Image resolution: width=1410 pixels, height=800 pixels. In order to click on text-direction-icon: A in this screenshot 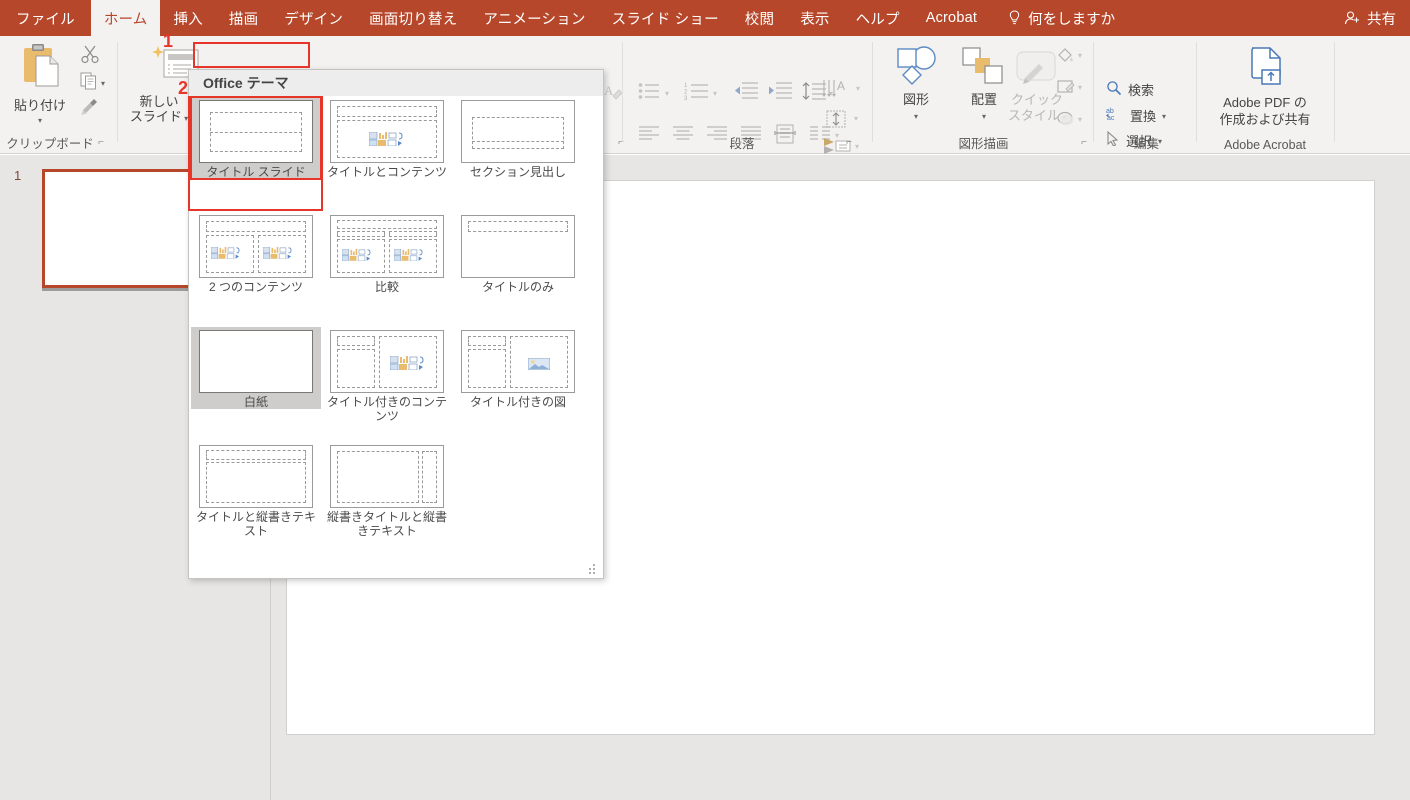, I will do `click(836, 91)`.